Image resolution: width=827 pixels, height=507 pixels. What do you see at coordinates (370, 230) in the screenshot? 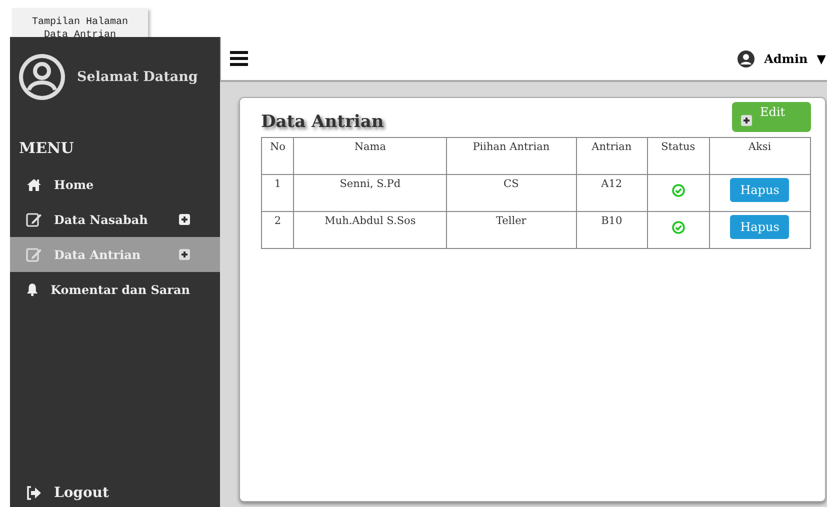
I see `table-cell: Muh.Abdul S.Sos` at bounding box center [370, 230].